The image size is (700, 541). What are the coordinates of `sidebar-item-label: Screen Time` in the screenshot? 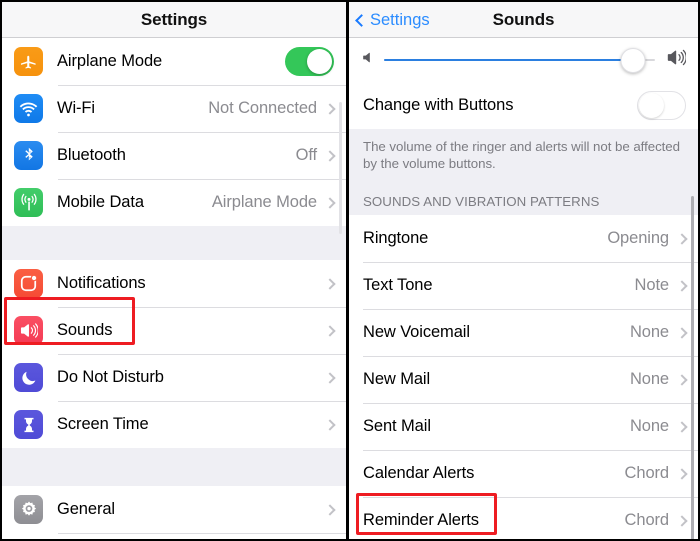 It's located at (103, 424).